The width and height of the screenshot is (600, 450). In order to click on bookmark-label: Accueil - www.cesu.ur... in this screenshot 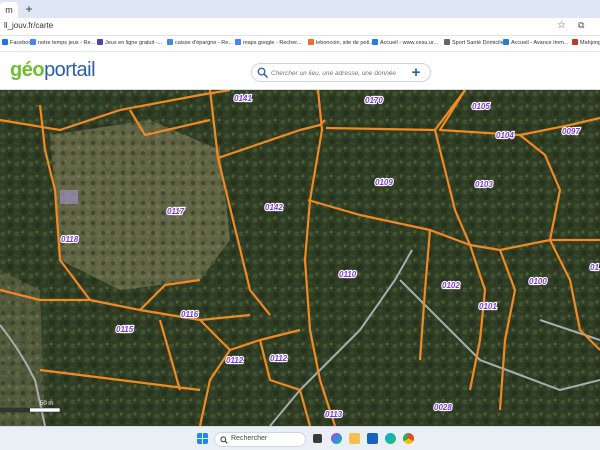, I will do `click(409, 43)`.